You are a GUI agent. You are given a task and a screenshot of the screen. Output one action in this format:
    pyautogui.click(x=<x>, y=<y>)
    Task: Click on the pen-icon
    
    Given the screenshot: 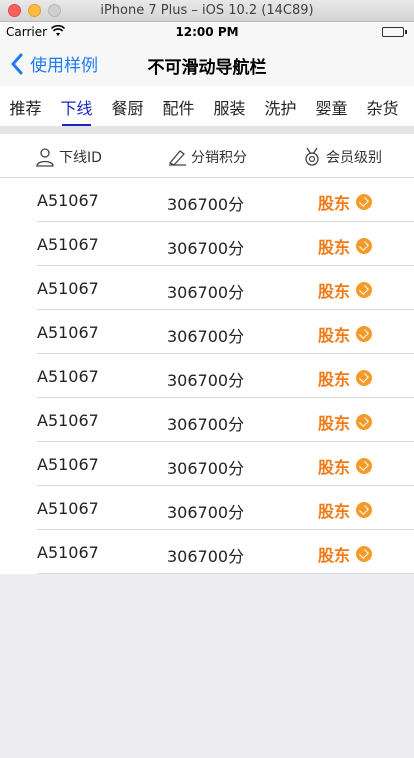 What is the action you would take?
    pyautogui.click(x=177, y=158)
    